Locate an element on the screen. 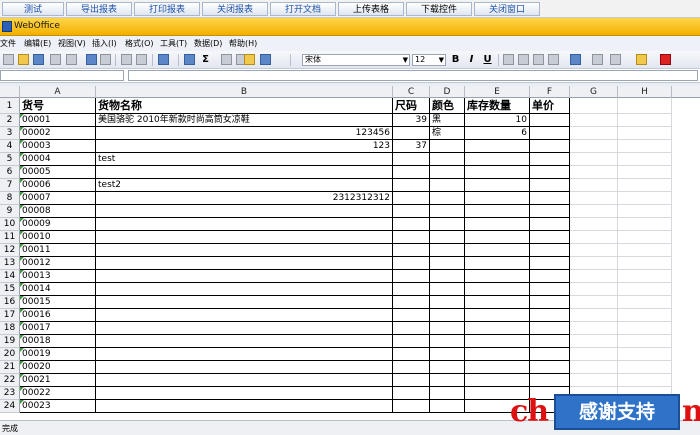  column-header-f: F is located at coordinates (550, 92).